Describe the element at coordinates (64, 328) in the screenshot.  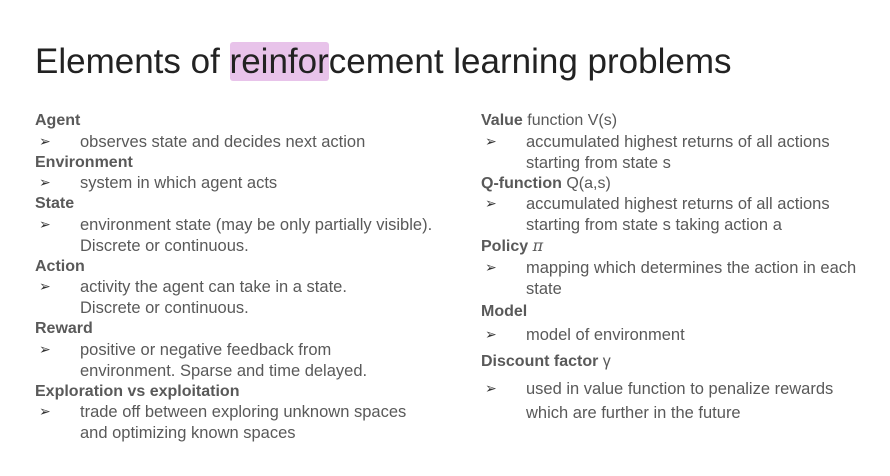
I see `term-reward: Reward` at that location.